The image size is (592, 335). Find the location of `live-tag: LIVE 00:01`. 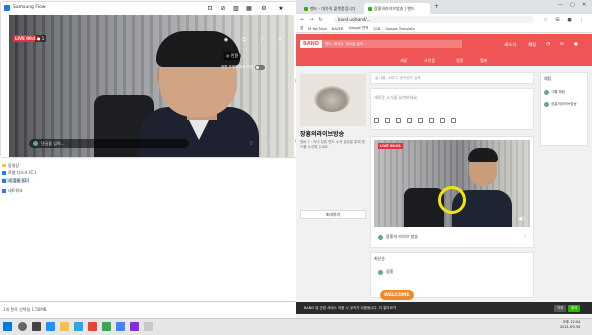

live-tag: LIVE 00:01 is located at coordinates (390, 146).